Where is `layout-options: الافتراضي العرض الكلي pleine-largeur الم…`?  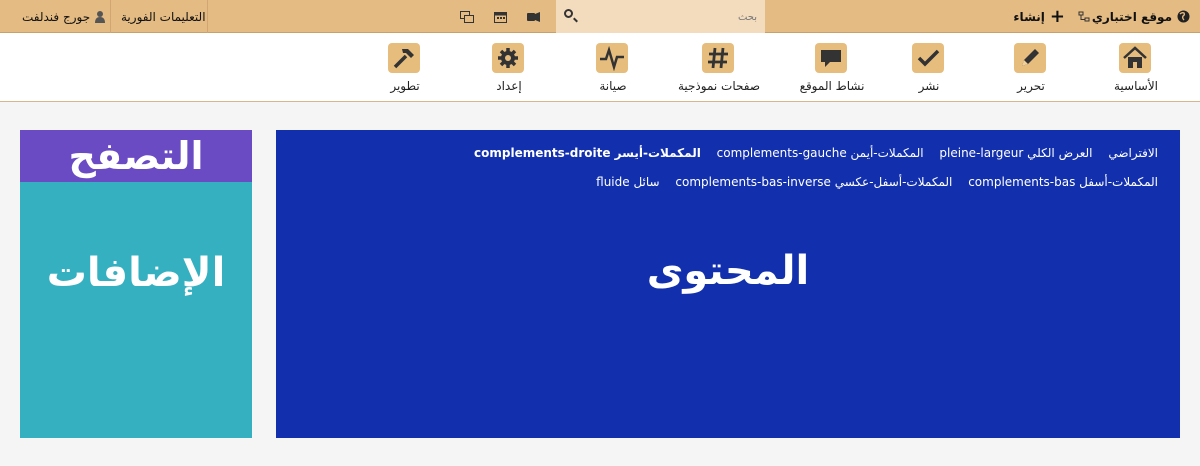
layout-options: الافتراضي العرض الكلي pleine-largeur الم… is located at coordinates (723, 168).